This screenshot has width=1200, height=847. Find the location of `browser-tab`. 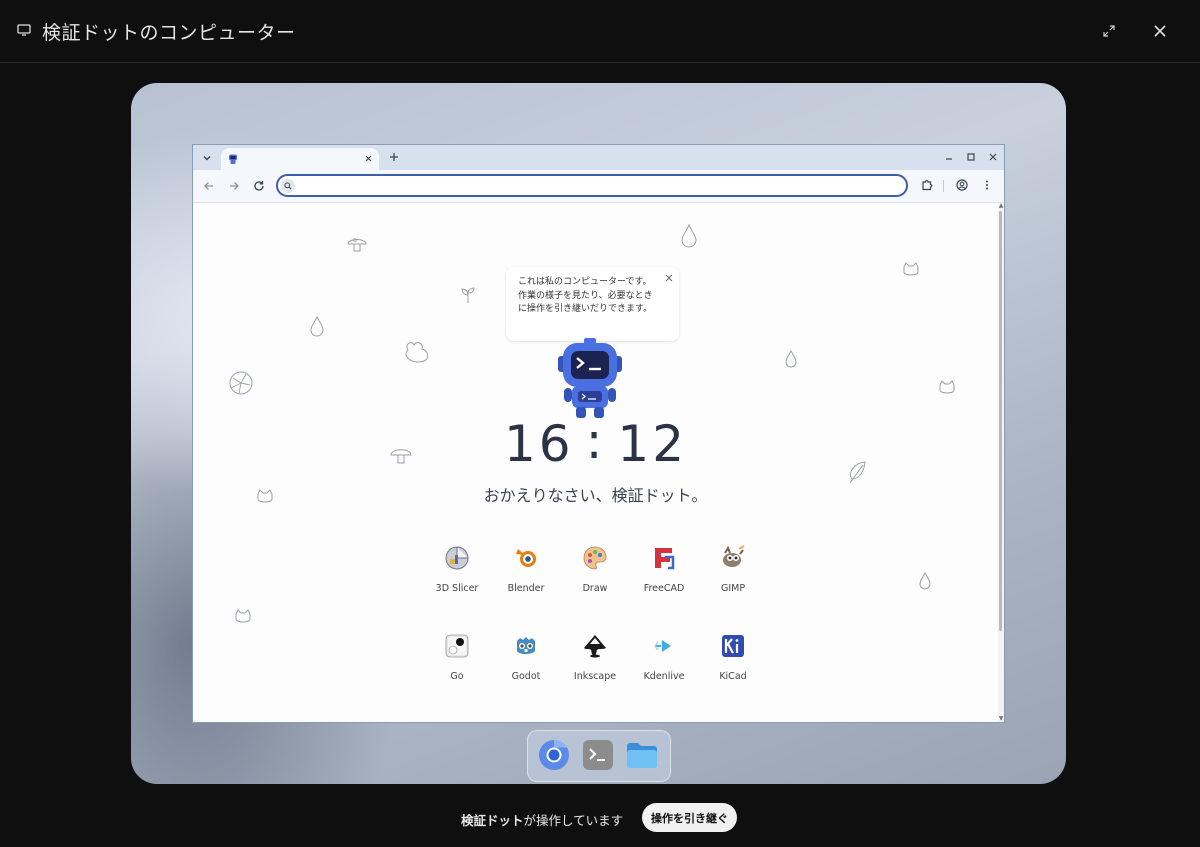

browser-tab is located at coordinates (300, 159).